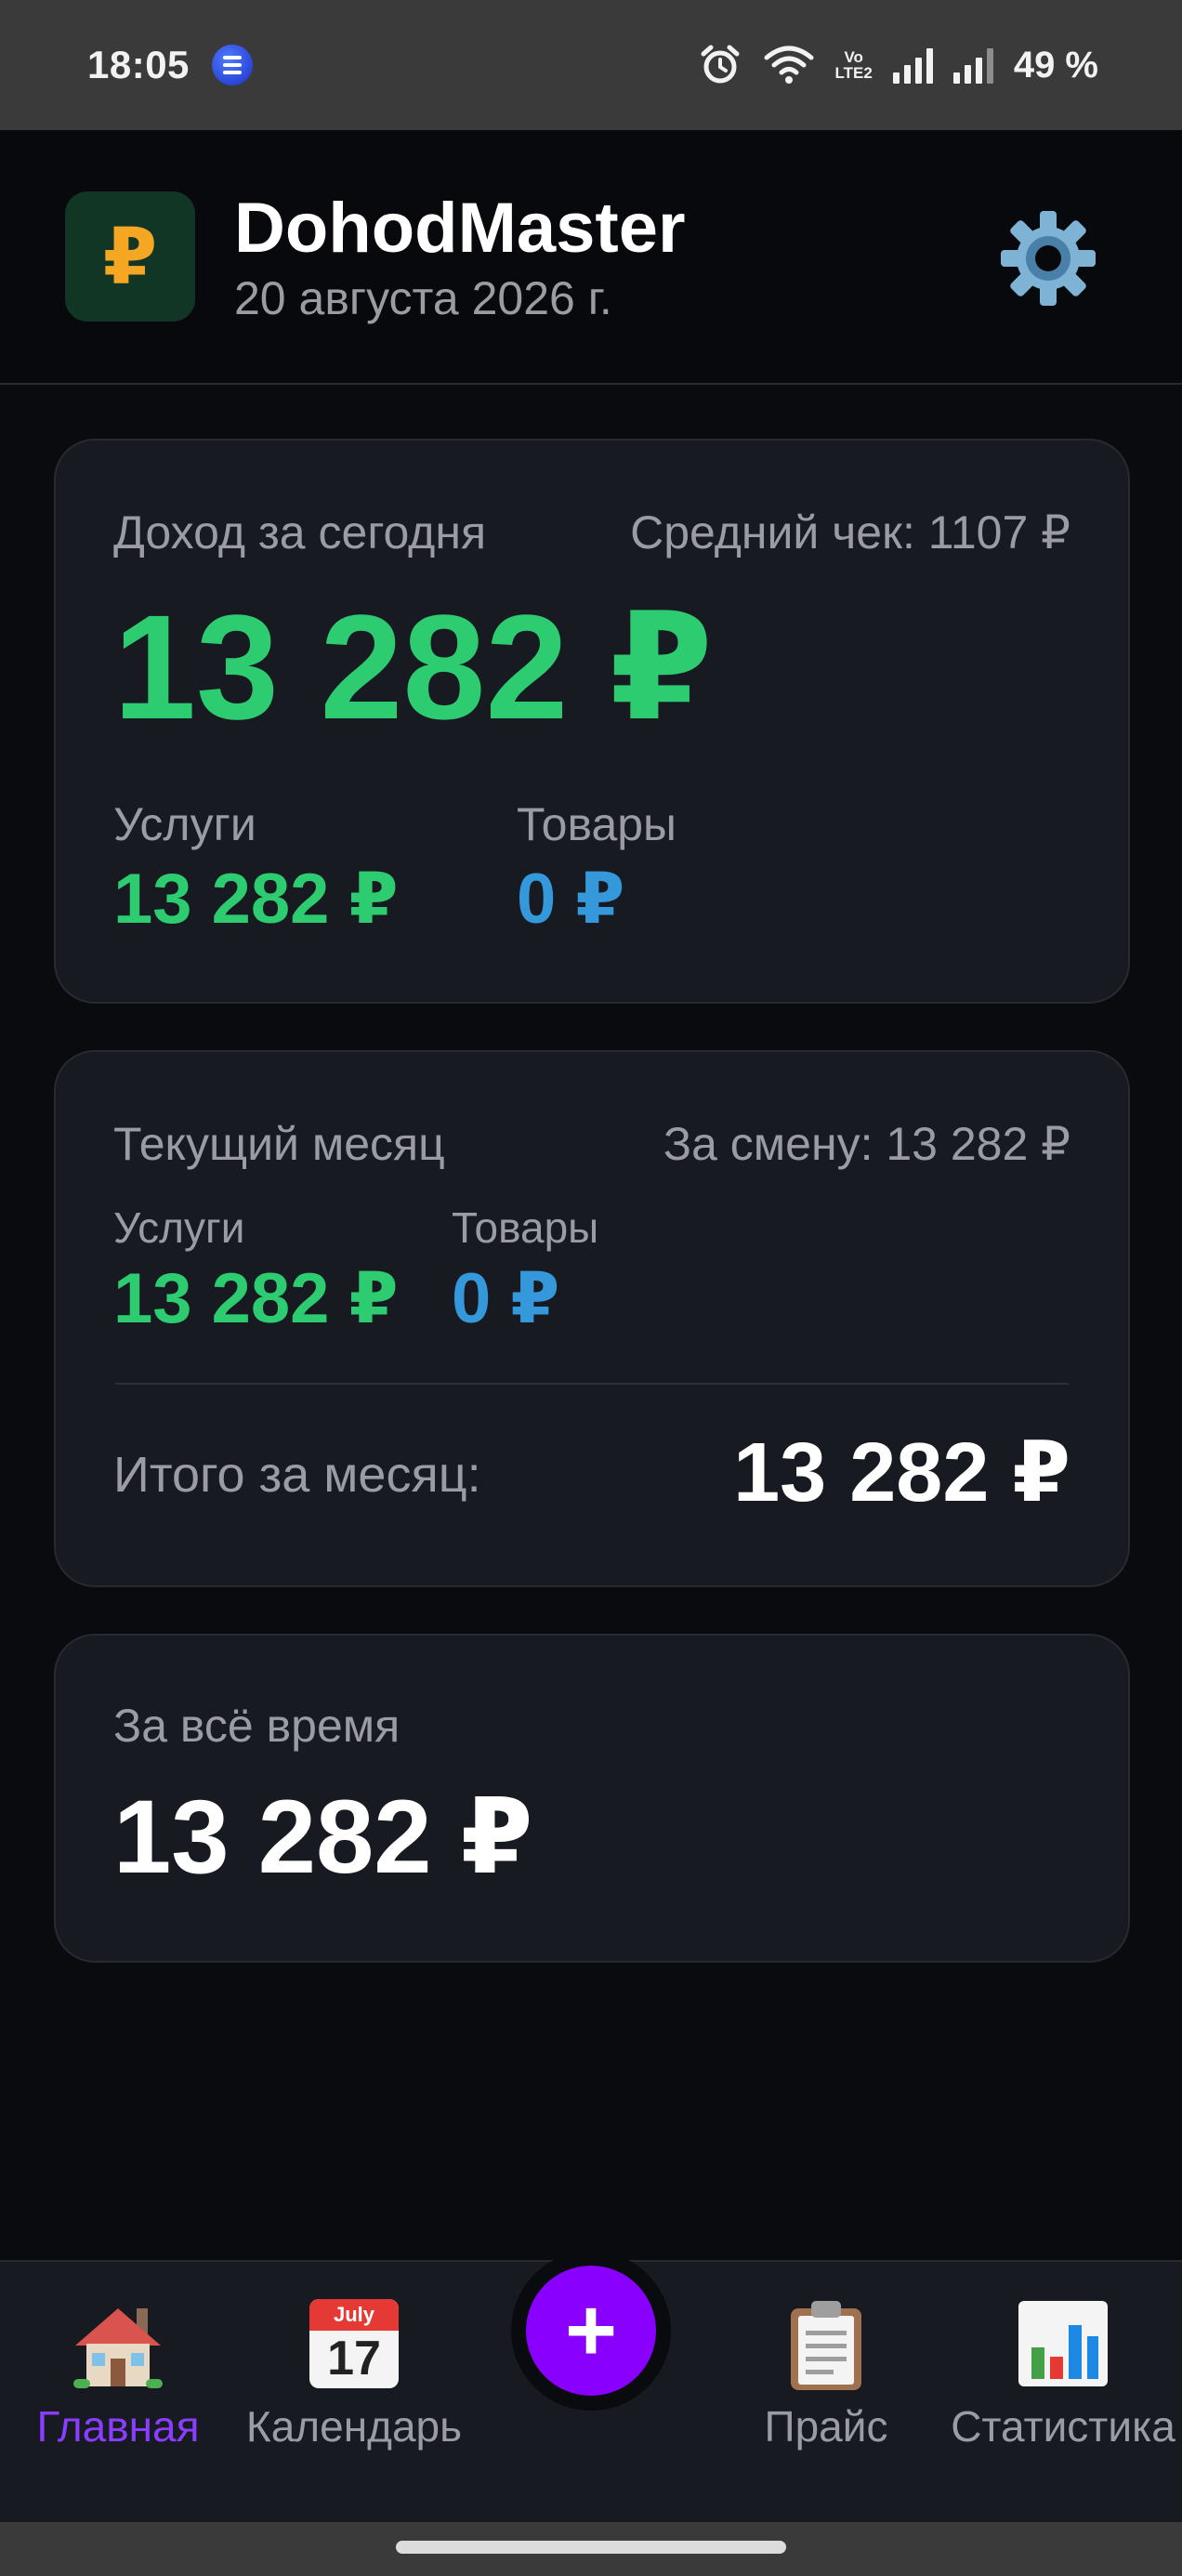  I want to click on nav-stats-label: Статистика, so click(1063, 2426).